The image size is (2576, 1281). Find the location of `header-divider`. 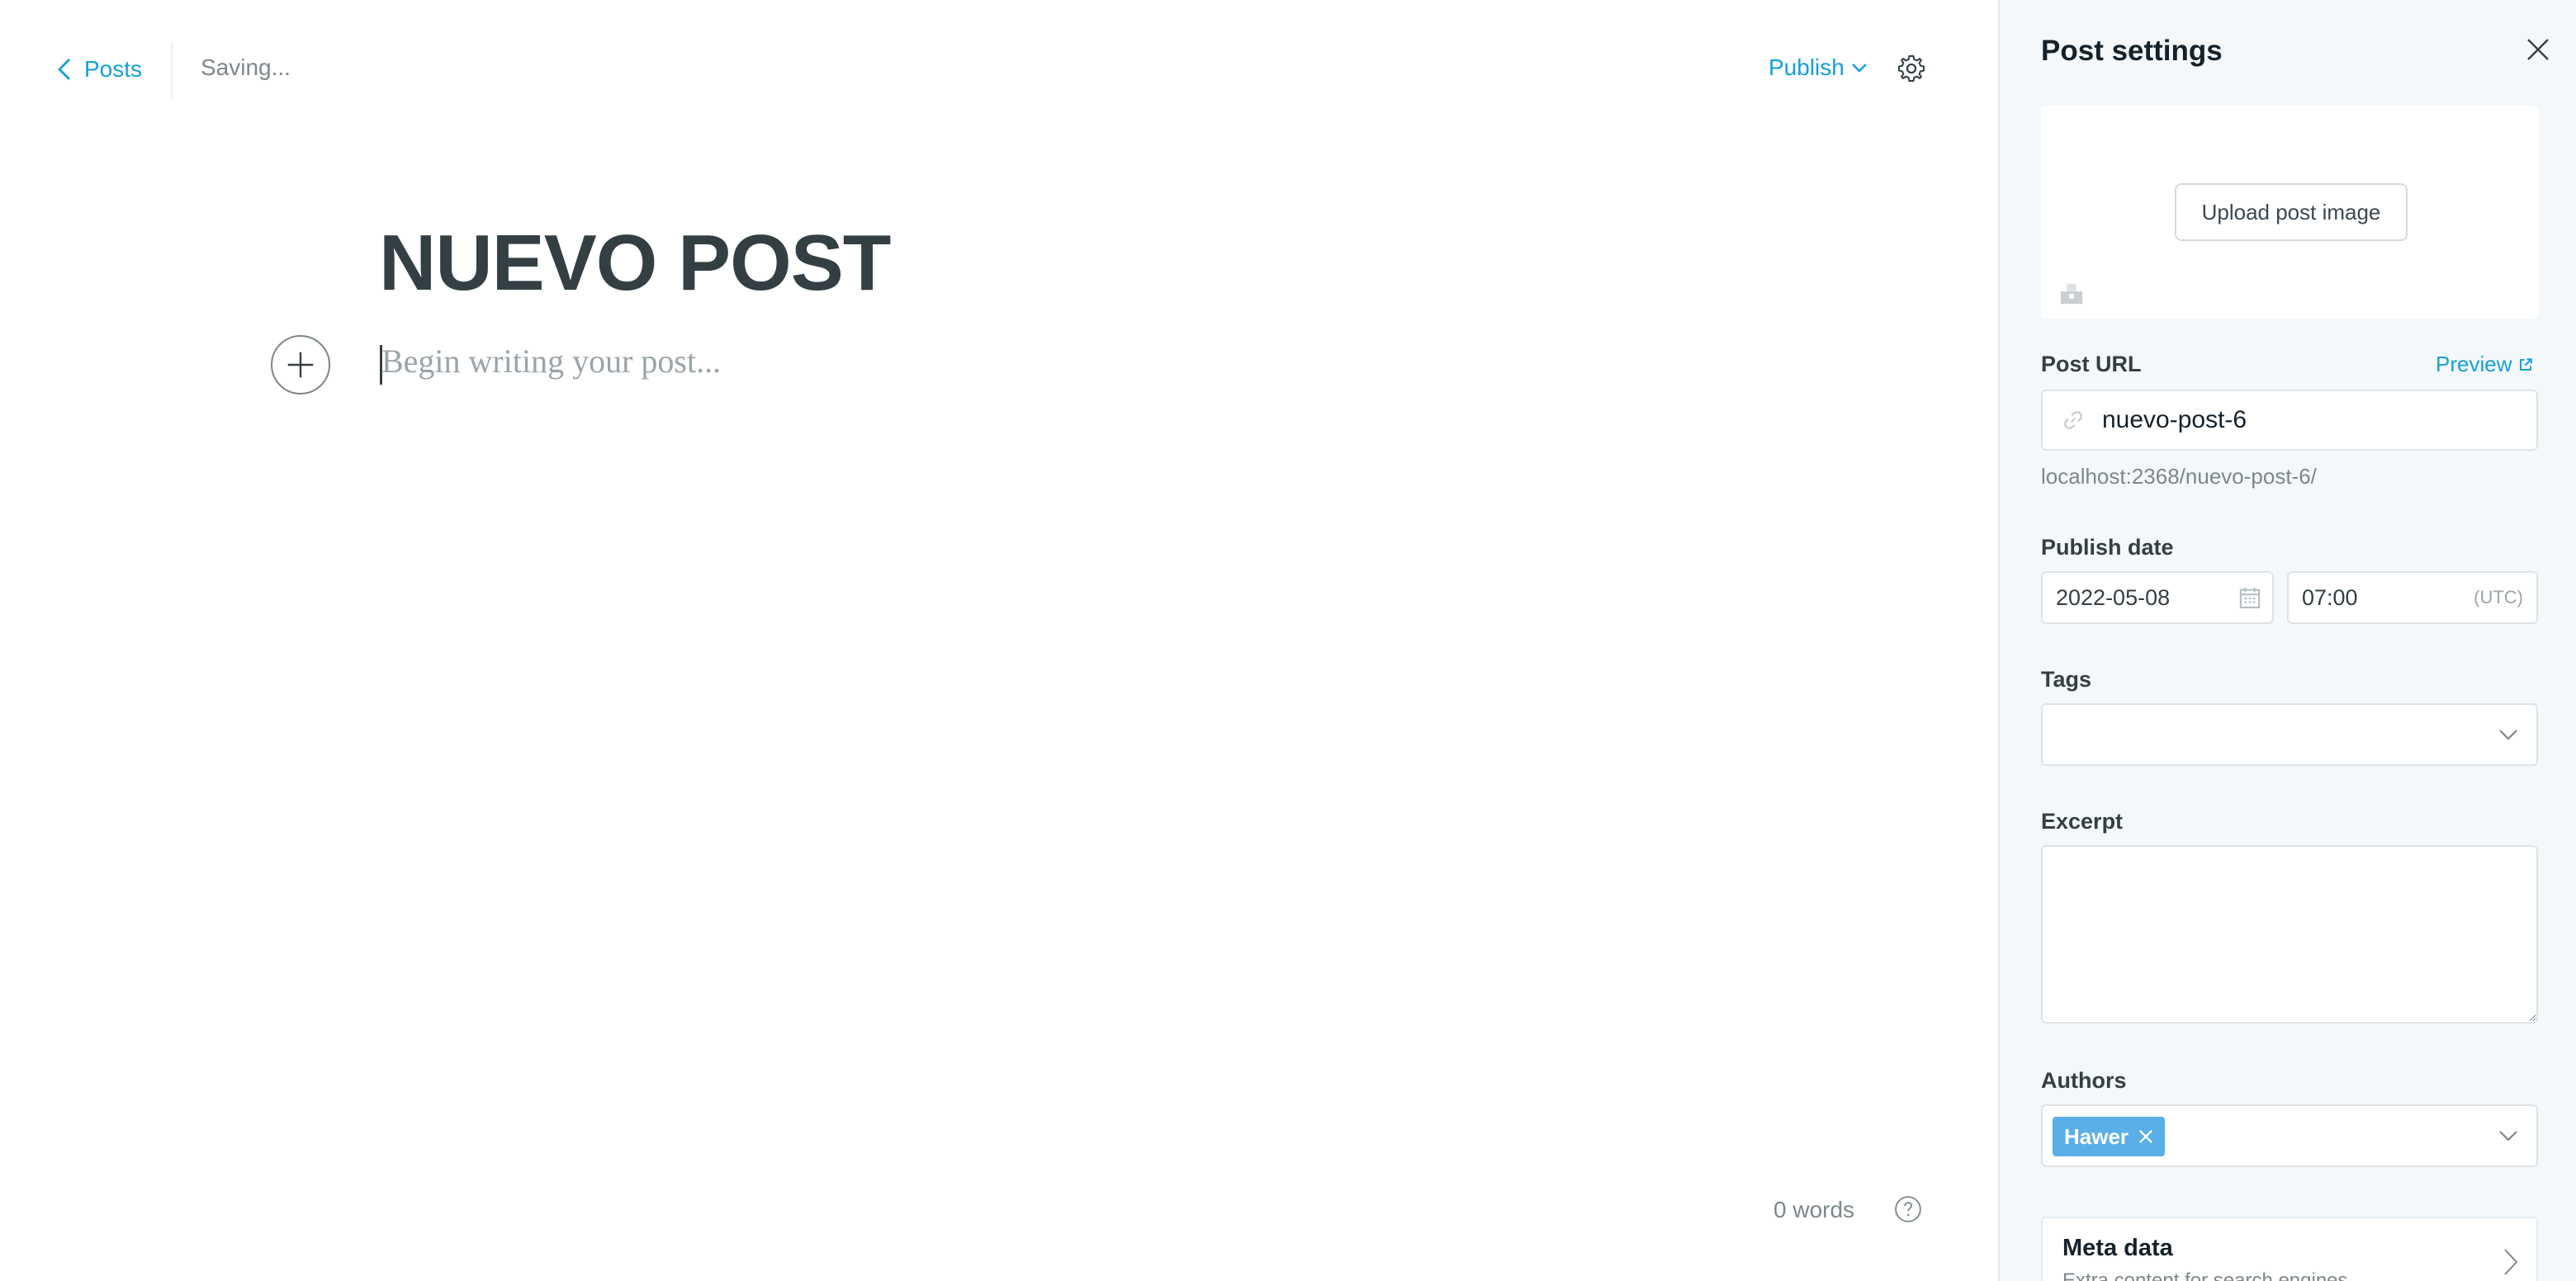

header-divider is located at coordinates (172, 70).